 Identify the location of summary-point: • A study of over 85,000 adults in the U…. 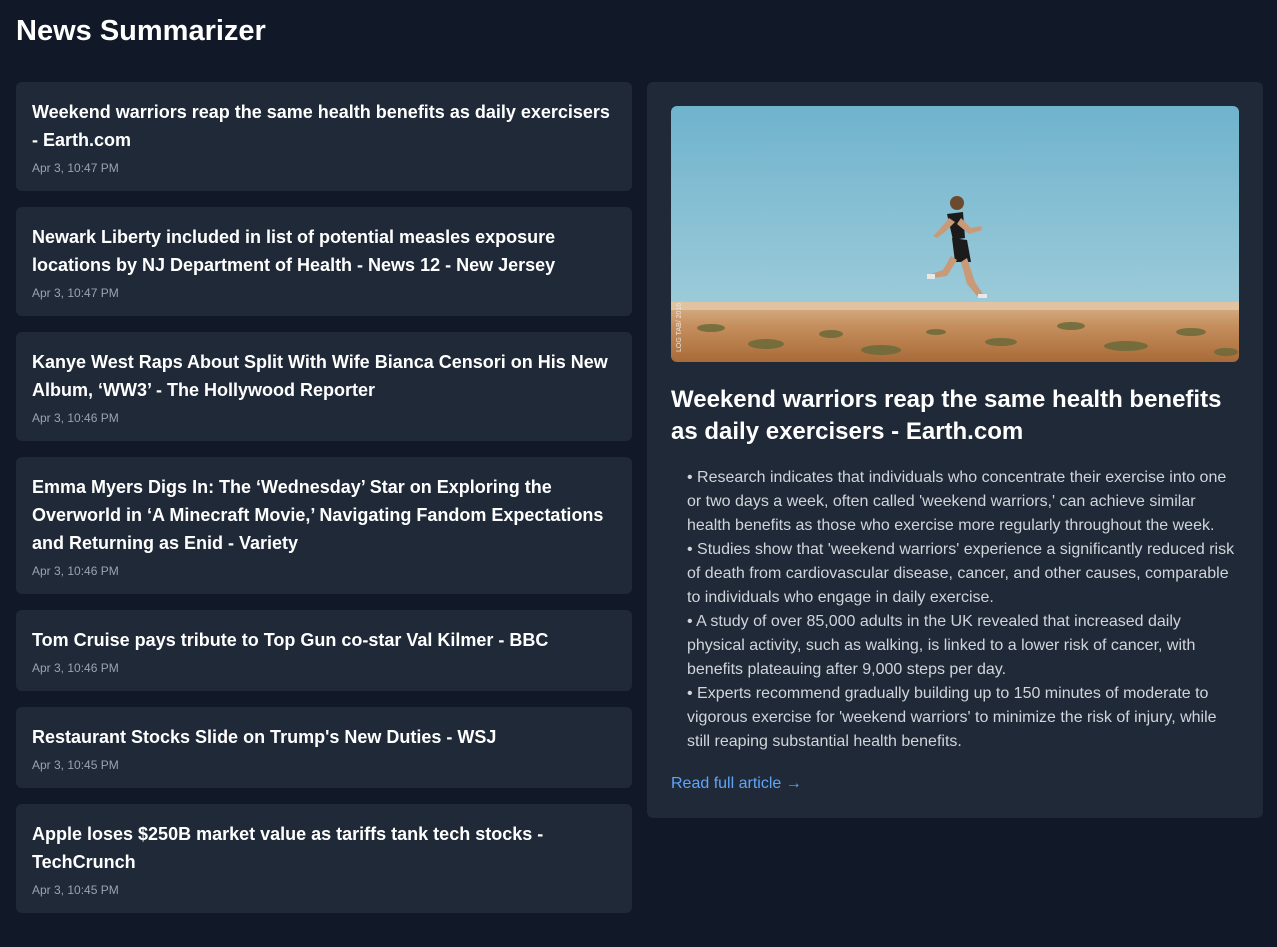
(941, 645).